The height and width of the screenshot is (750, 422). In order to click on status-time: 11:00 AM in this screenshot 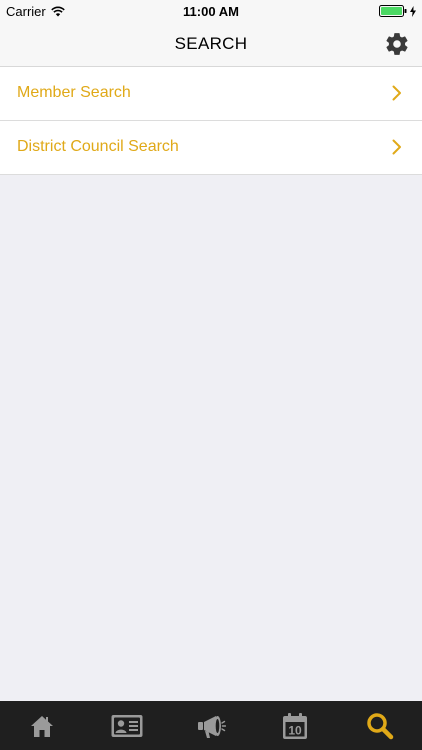, I will do `click(211, 11)`.